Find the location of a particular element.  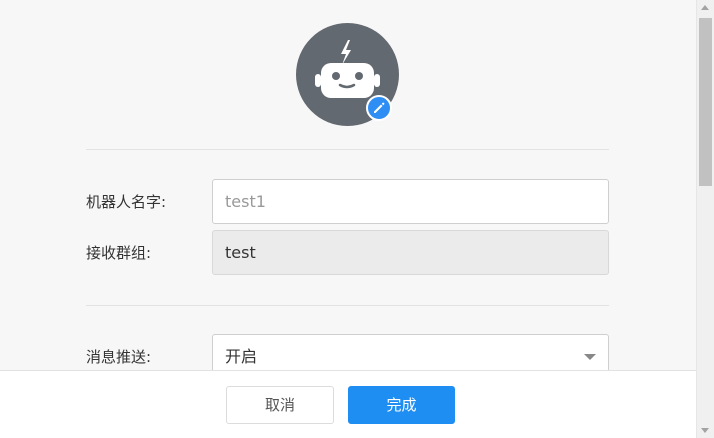

cancel-button: 取消 is located at coordinates (280, 405).